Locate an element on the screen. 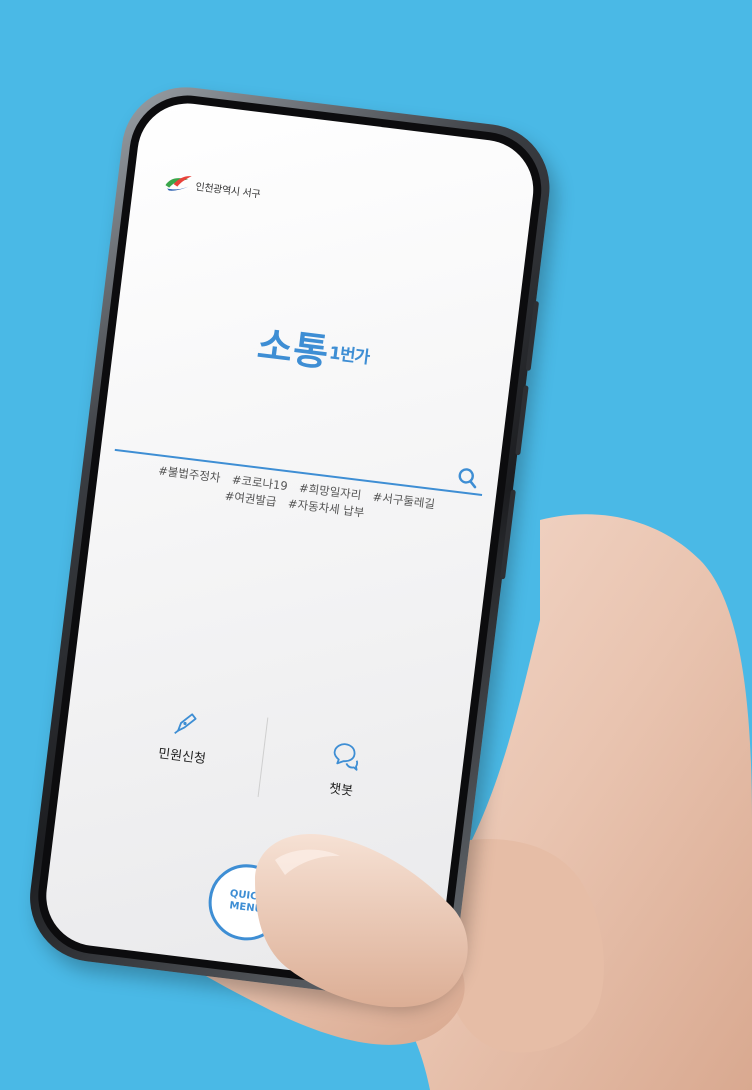 This screenshot has height=1090, width=752. incheon-seogu-logo-icon is located at coordinates (178, 183).